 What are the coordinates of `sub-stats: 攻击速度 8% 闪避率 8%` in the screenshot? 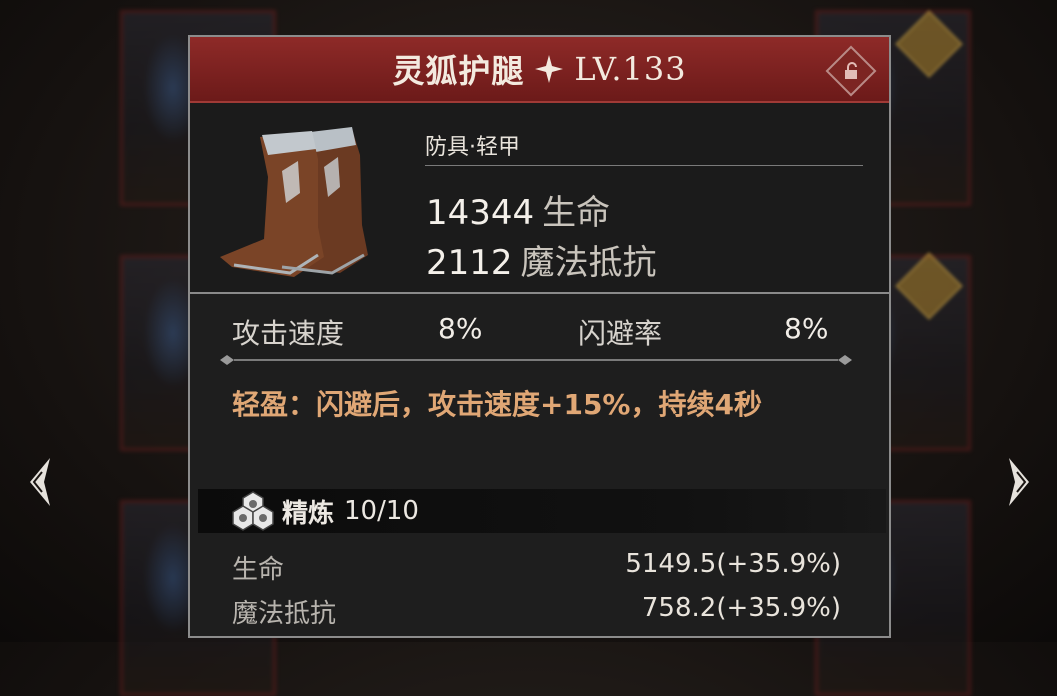 It's located at (539, 324).